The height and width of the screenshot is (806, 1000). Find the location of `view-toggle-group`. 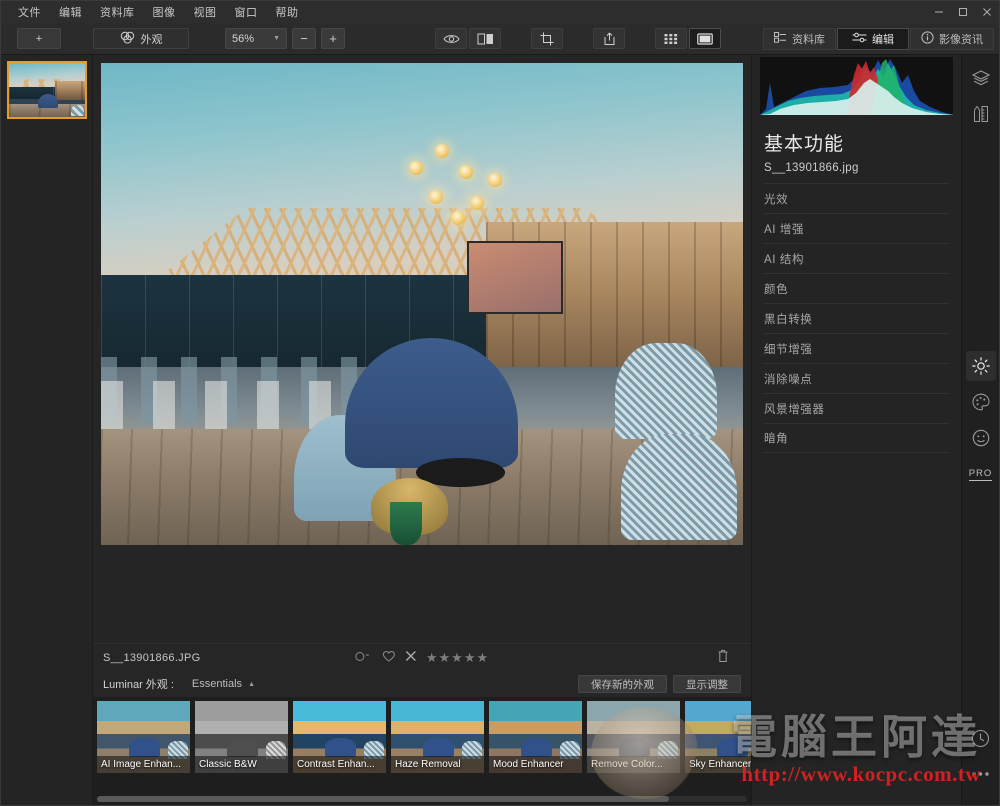

view-toggle-group is located at coordinates (468, 38).